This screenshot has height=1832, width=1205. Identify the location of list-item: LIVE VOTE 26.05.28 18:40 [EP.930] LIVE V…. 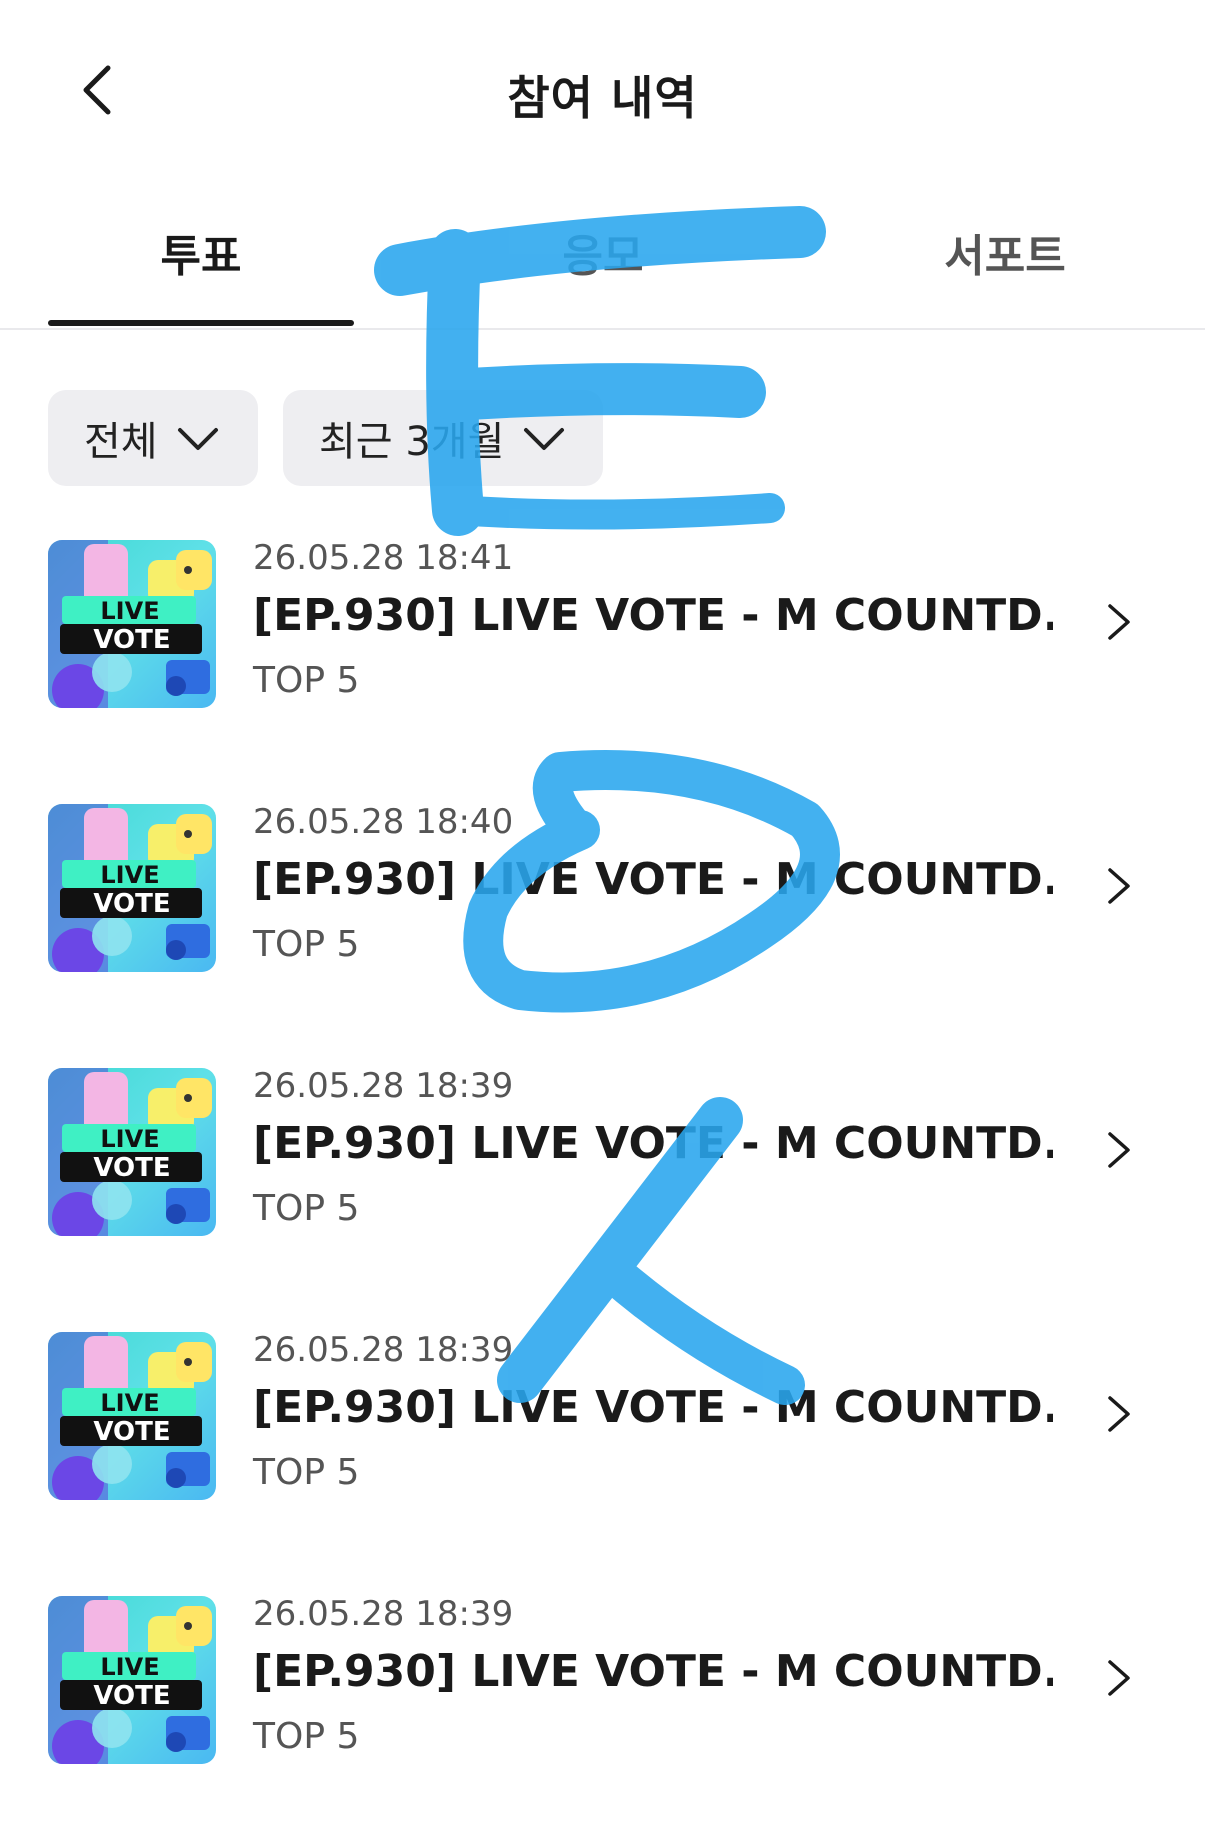
(602, 899).